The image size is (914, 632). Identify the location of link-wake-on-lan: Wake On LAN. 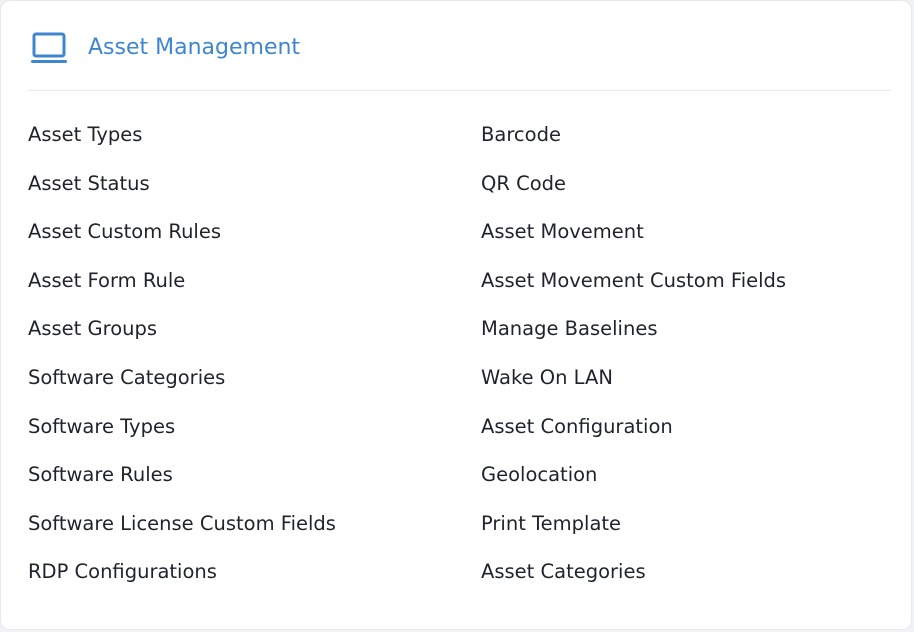
(691, 378).